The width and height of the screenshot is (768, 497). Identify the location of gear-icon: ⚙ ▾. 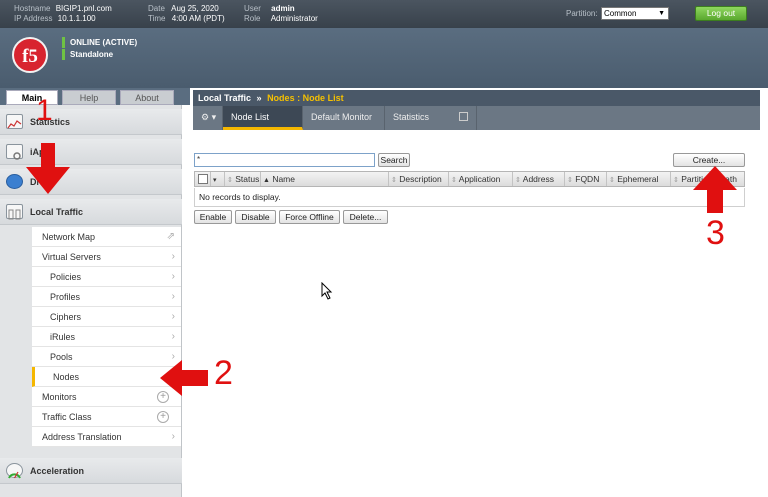
(209, 117).